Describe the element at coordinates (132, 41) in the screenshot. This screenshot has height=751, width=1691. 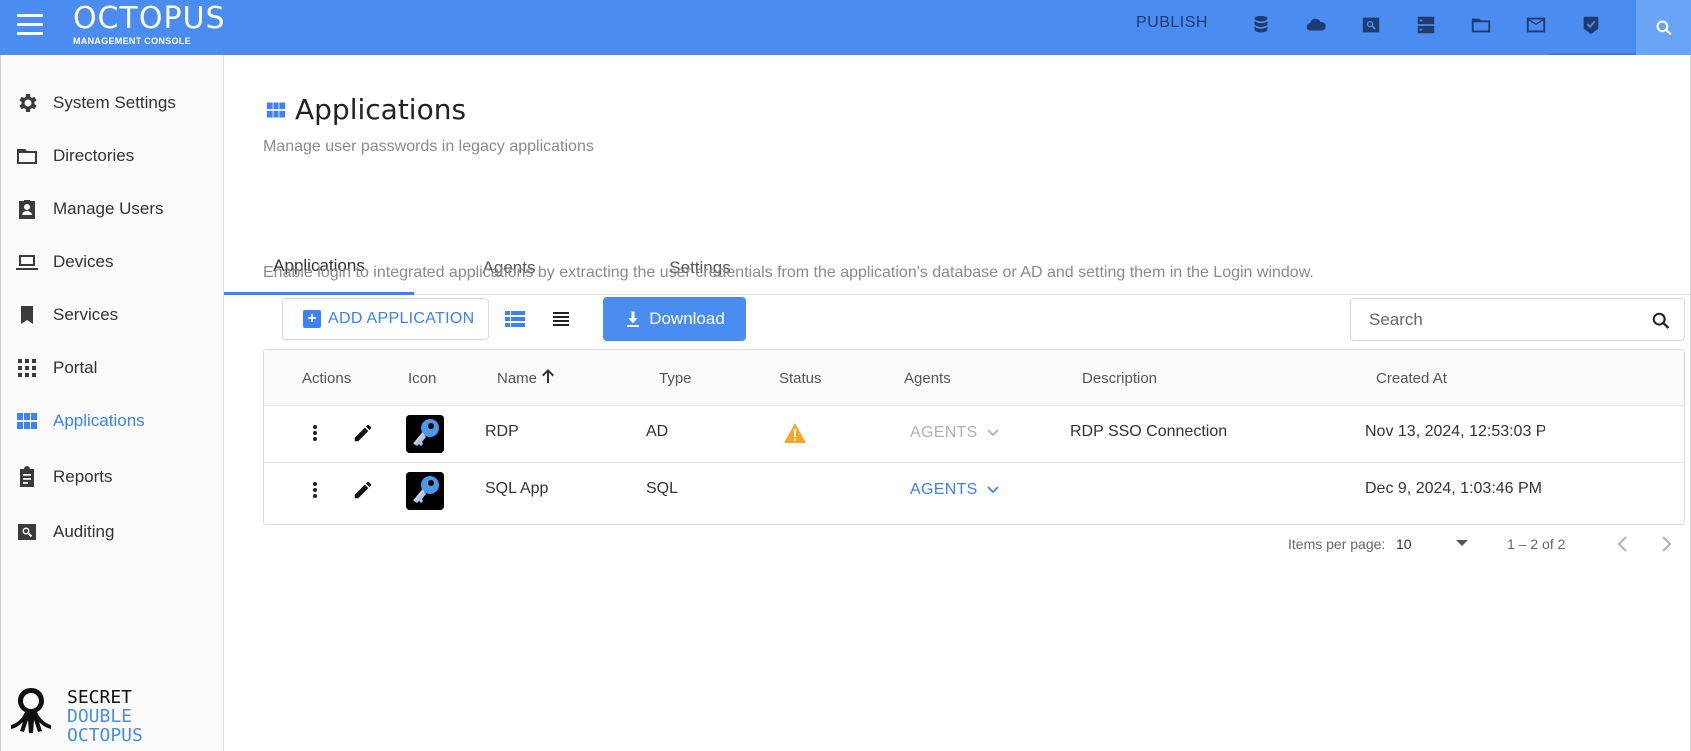
I see `brand-subtitle: MANAGEMENT CONSOLE` at that location.